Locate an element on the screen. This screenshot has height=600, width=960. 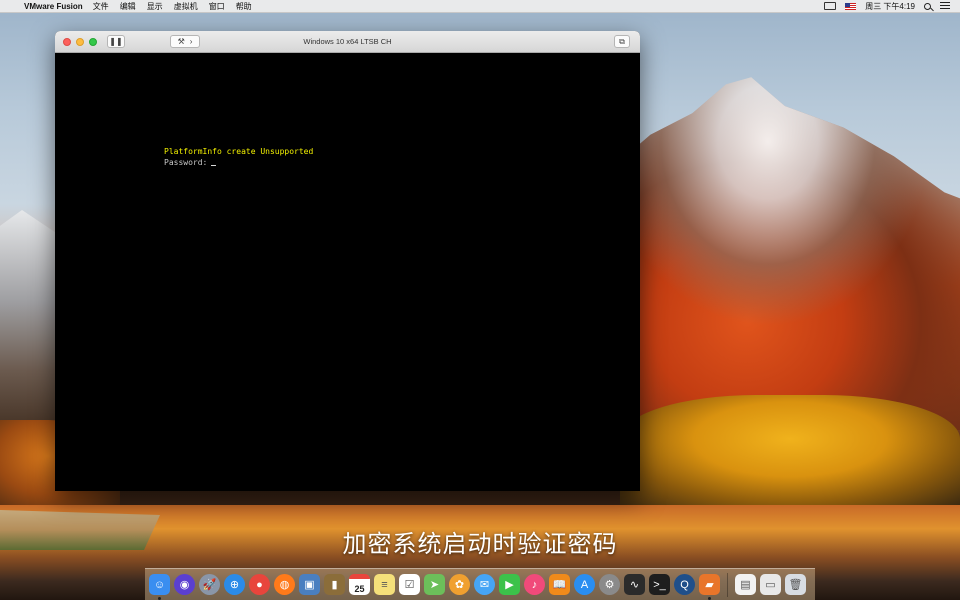
menu-edit: 编辑 is located at coordinates (128, 6).